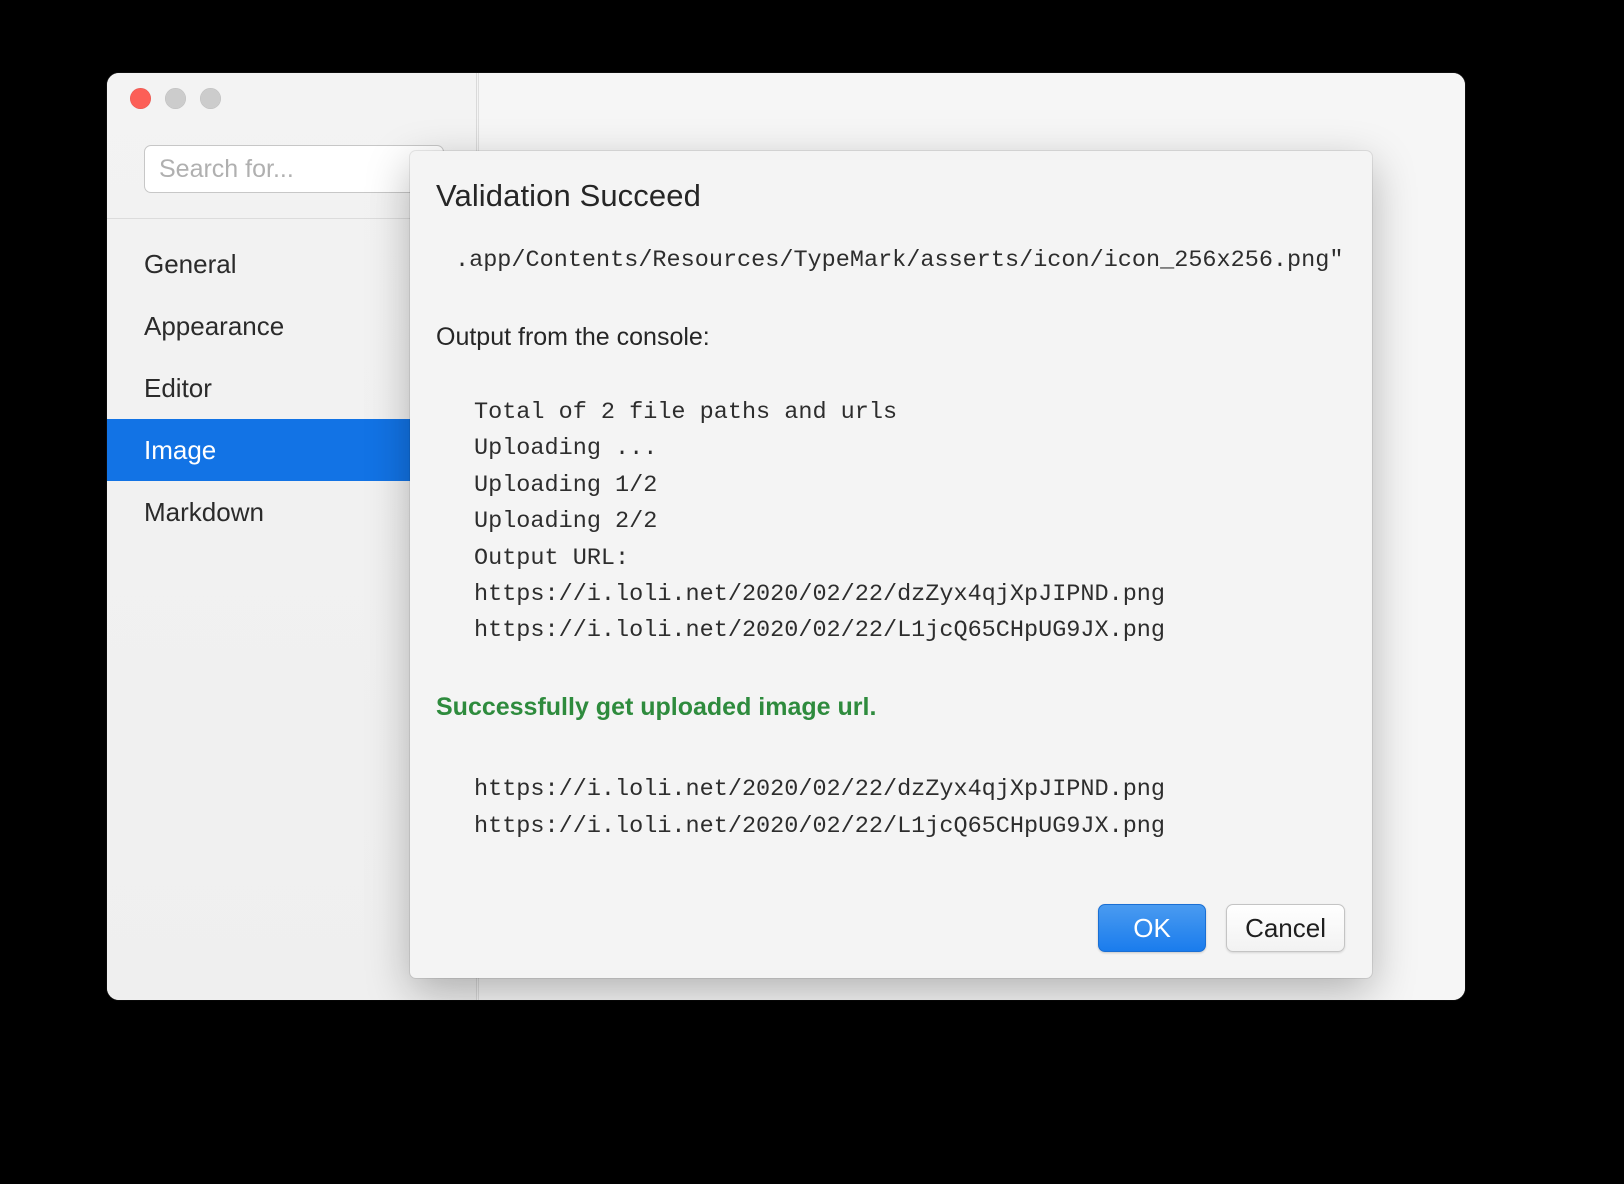  What do you see at coordinates (566, 485) in the screenshot?
I see `console-line: Uploading 1/2` at bounding box center [566, 485].